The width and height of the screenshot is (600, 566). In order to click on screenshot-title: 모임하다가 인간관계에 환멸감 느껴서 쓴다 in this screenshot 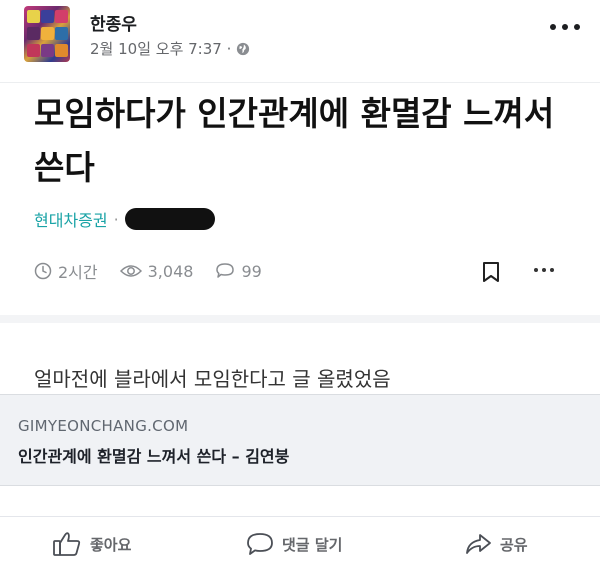, I will do `click(294, 140)`.